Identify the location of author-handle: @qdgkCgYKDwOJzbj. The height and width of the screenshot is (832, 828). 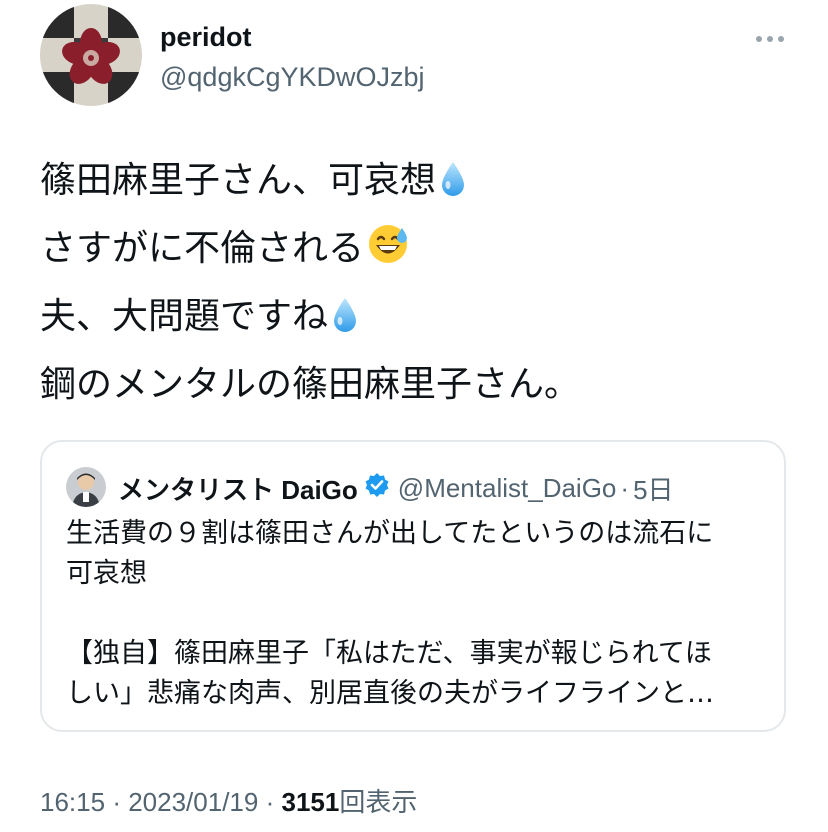
(292, 77).